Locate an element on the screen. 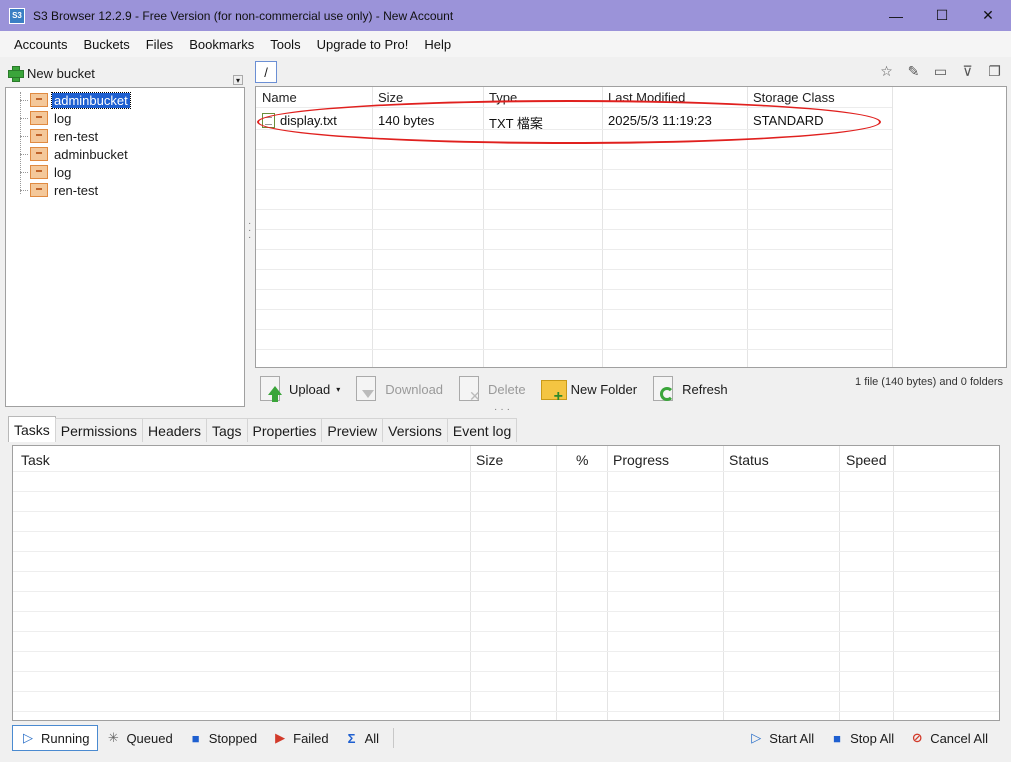 The width and height of the screenshot is (1011, 762). tab-event-log: Event log is located at coordinates (482, 430).